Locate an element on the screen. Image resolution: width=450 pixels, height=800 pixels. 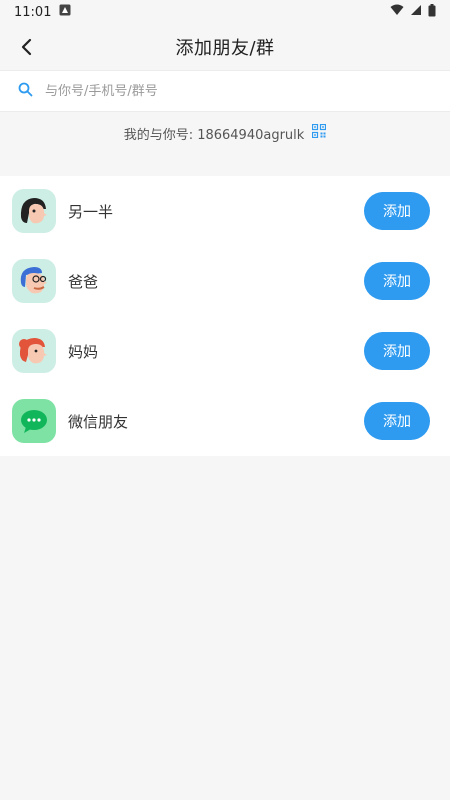
page-title: 添加朋友/群 is located at coordinates (225, 48).